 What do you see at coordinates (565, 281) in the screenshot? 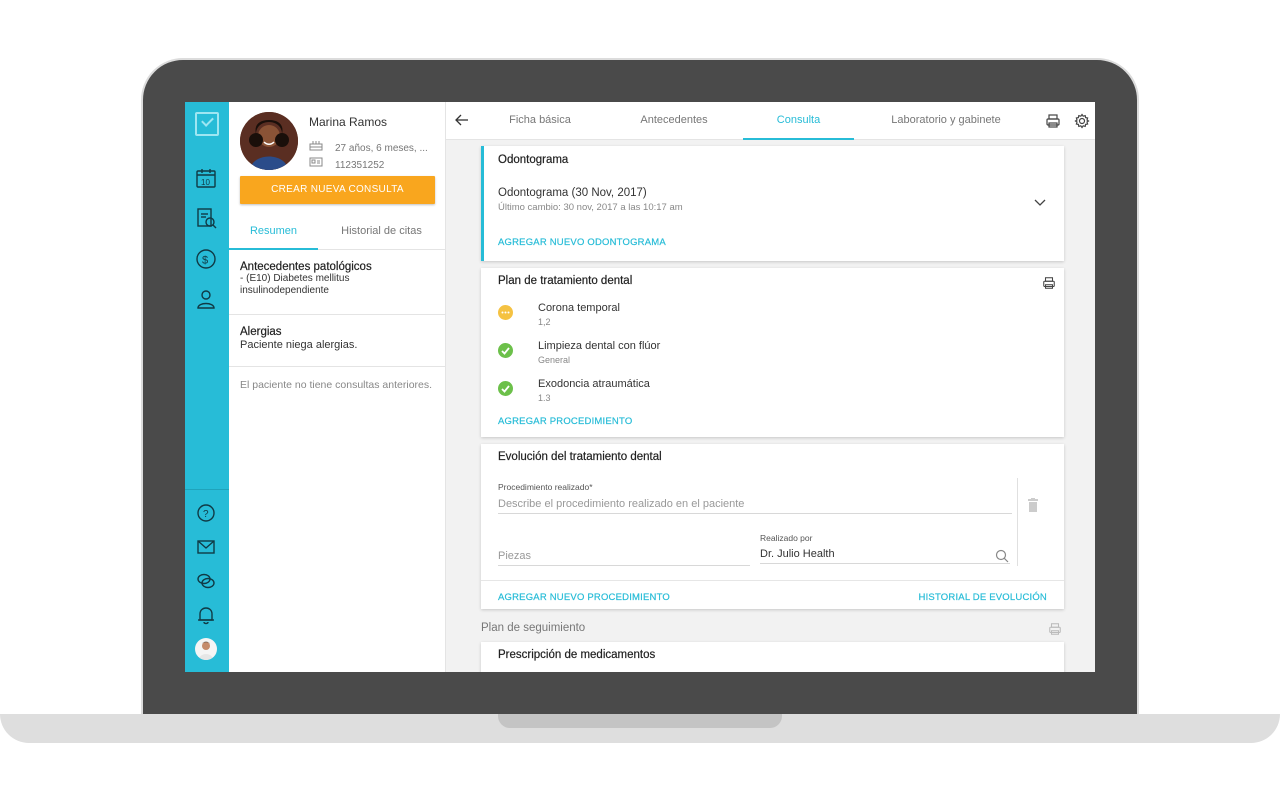
I see `treatment-plan-title: Plan de tratamiento dental` at bounding box center [565, 281].